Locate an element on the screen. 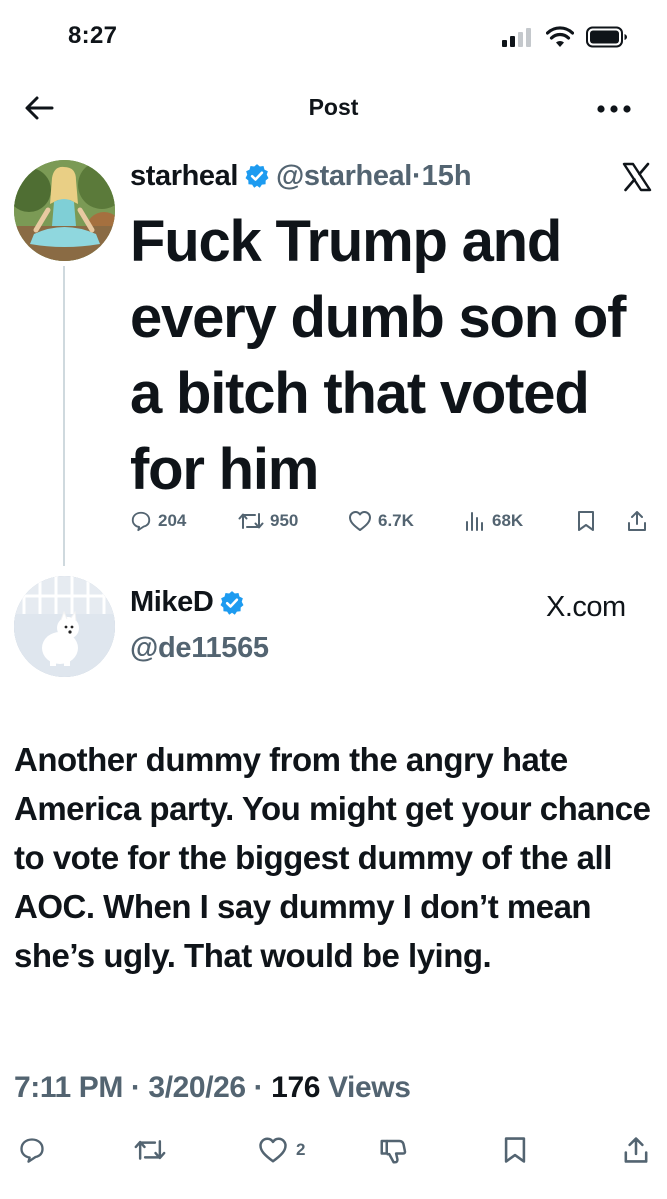 The image size is (667, 1199). reply-count-button: 204 is located at coordinates (158, 521).